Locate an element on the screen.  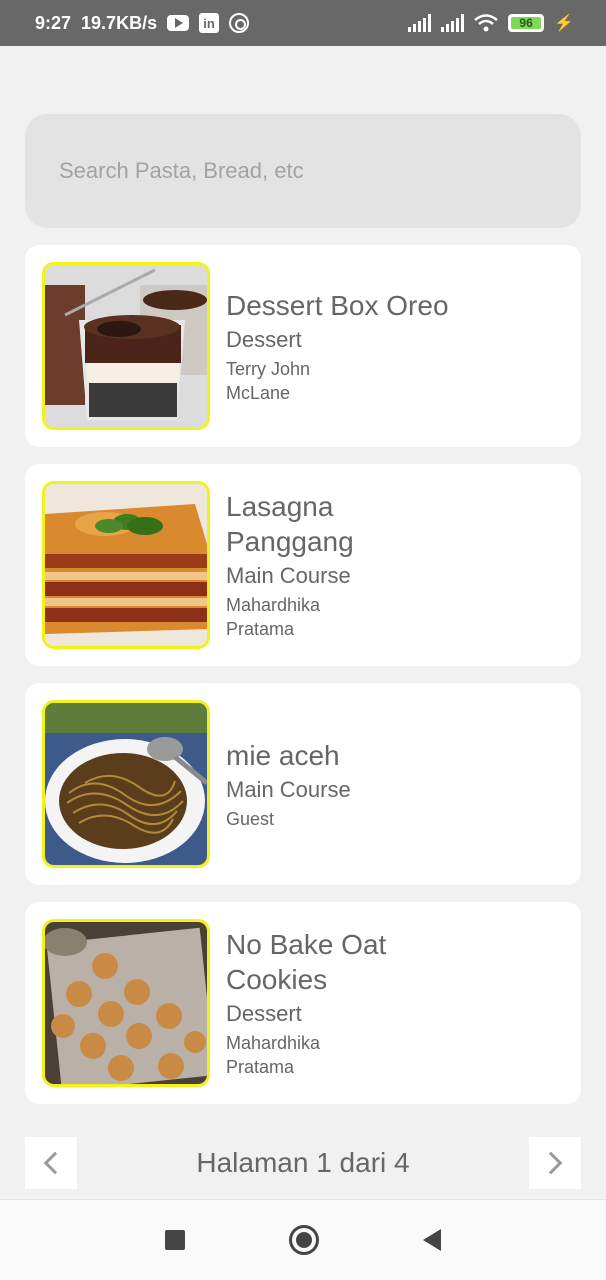
recipe-title: mie aceh is located at coordinates (283, 755).